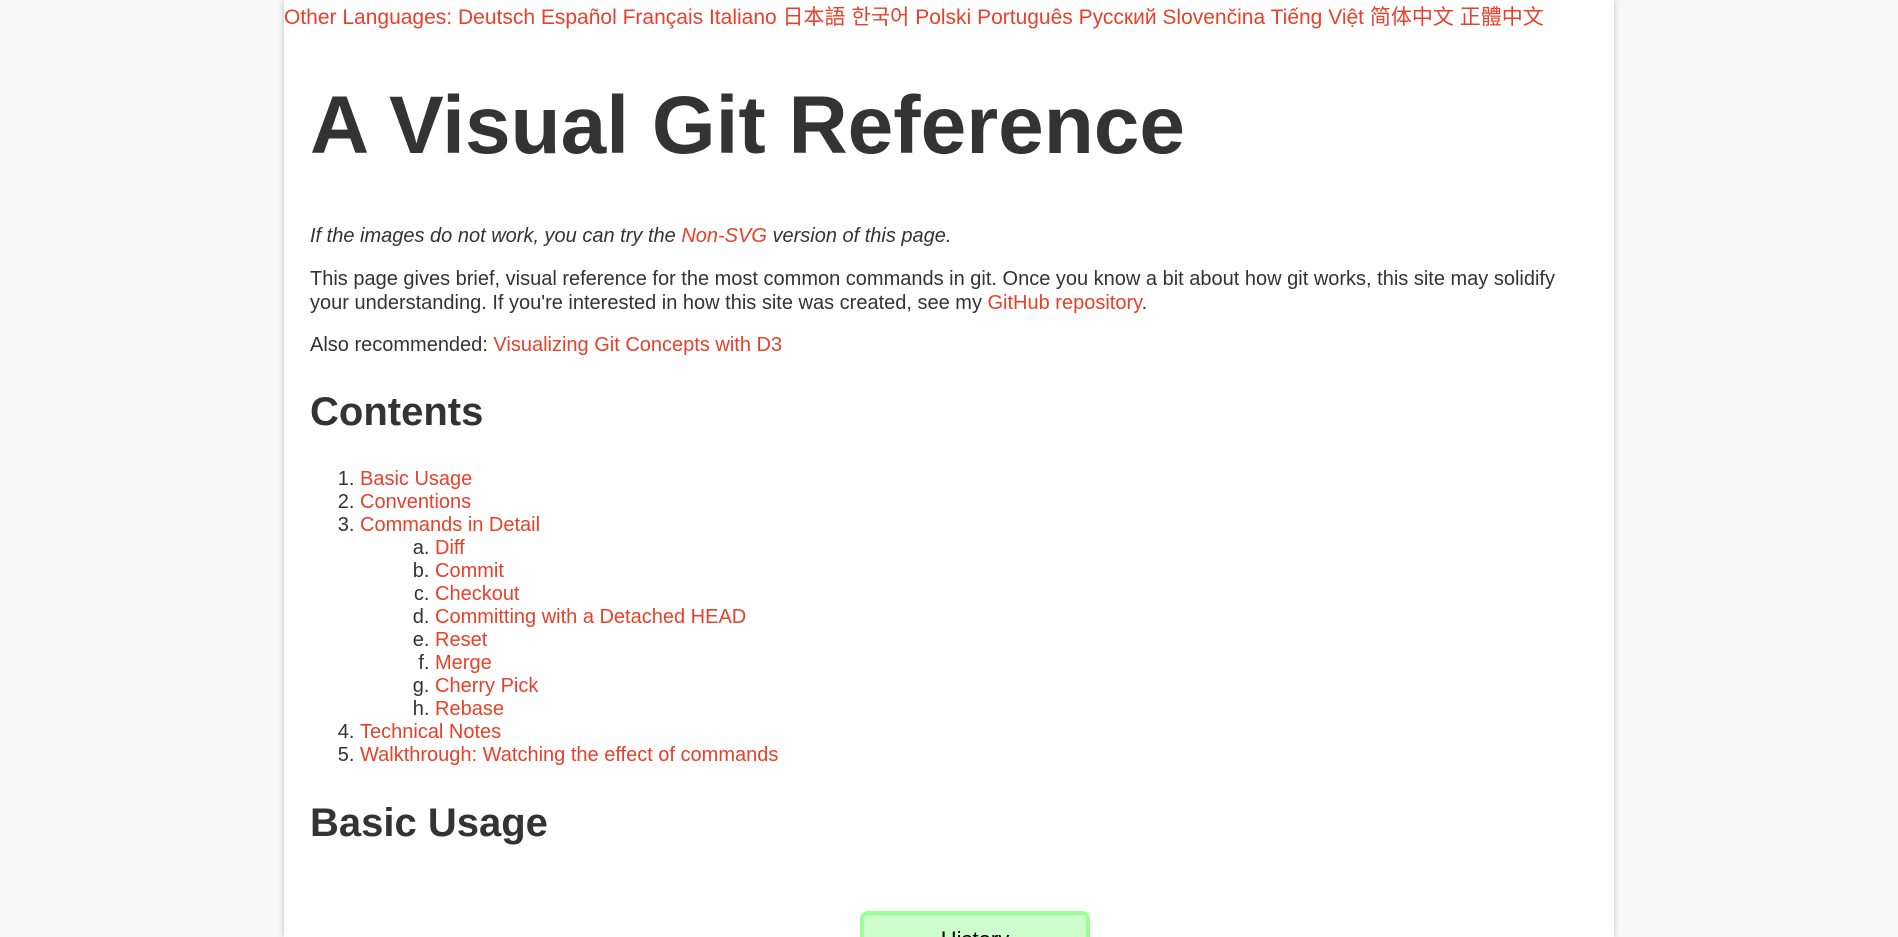 This screenshot has width=1898, height=937. What do you see at coordinates (1502, 17) in the screenshot?
I see `lang-link-traditional-chinese: 正體中文` at bounding box center [1502, 17].